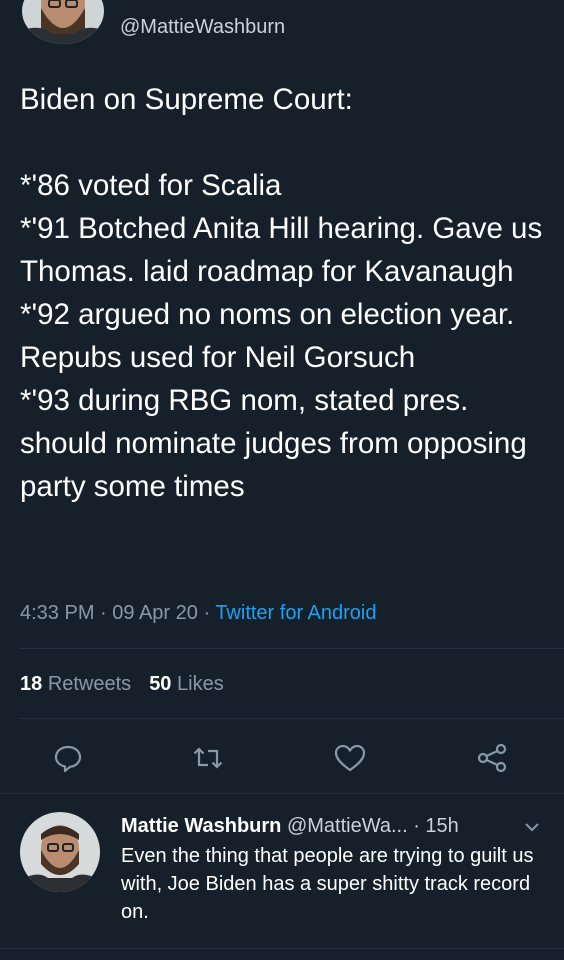 The width and height of the screenshot is (564, 960). Describe the element at coordinates (63, 22) in the screenshot. I see `author-avatar` at that location.